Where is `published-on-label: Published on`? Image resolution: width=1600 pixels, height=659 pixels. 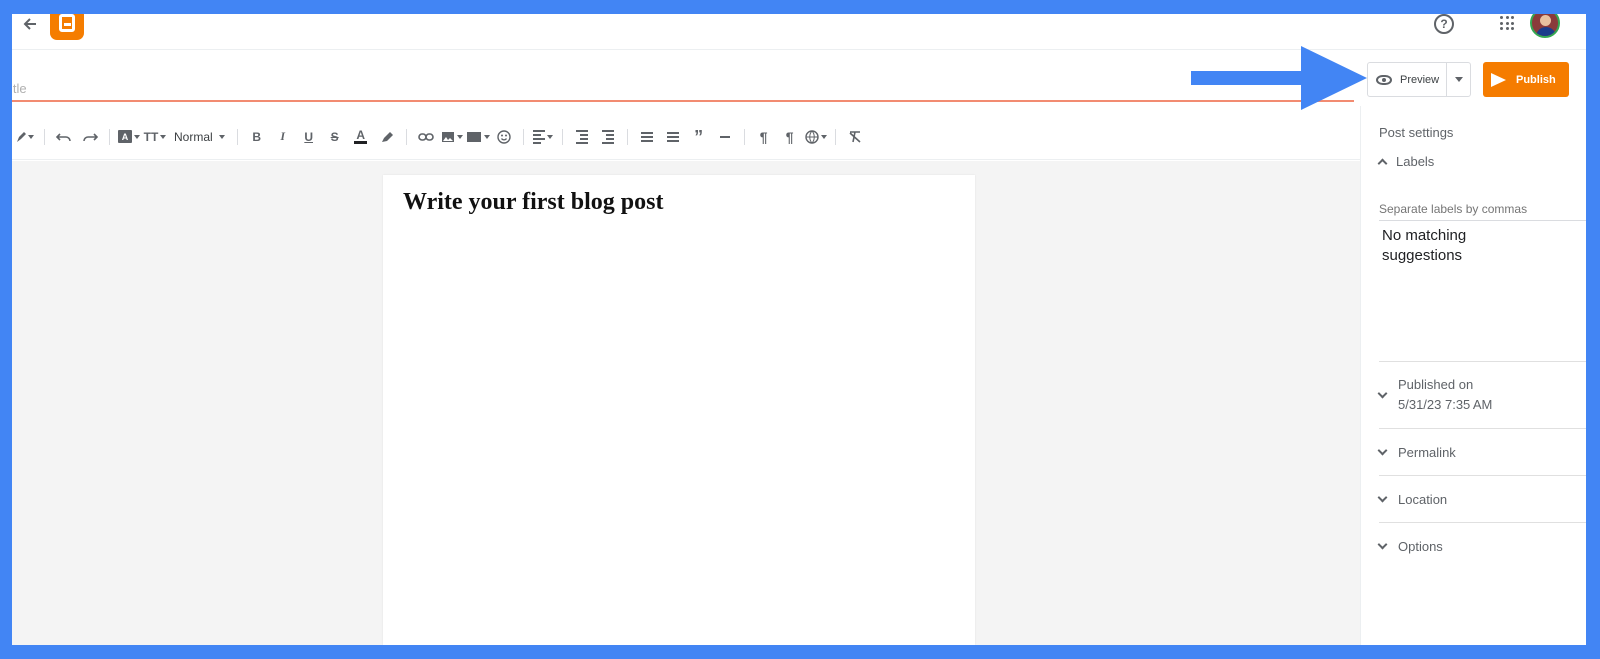
published-on-label: Published on is located at coordinates (1436, 384).